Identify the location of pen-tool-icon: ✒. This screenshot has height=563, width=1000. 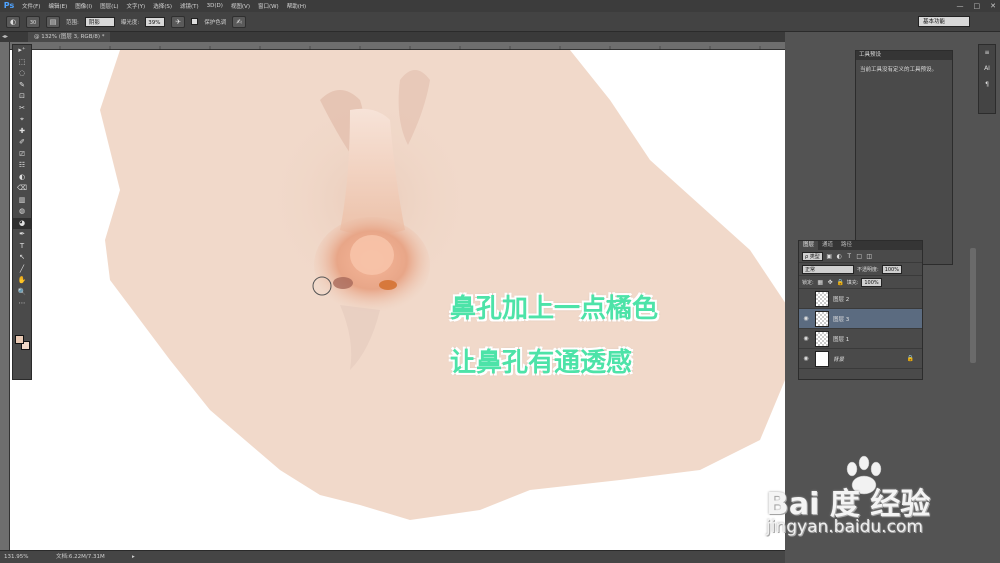
(22, 235).